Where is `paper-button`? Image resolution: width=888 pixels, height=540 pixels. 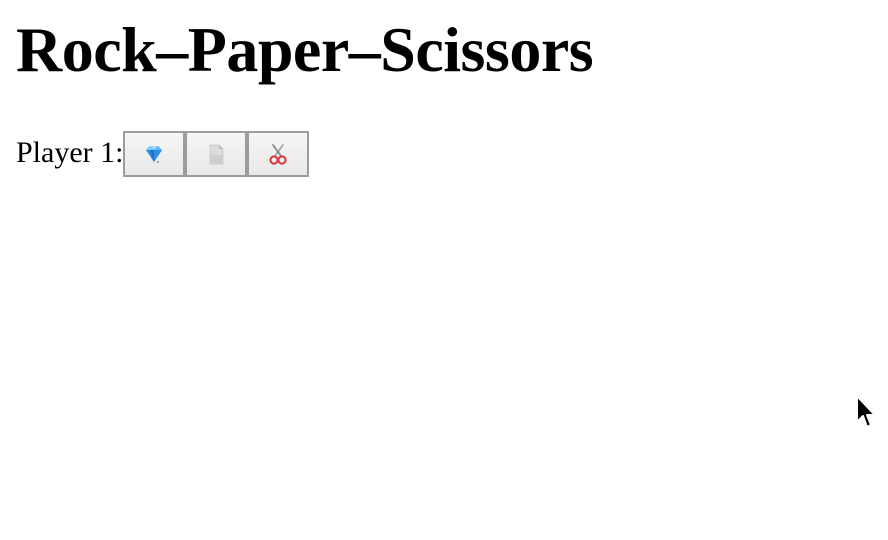 paper-button is located at coordinates (216, 154).